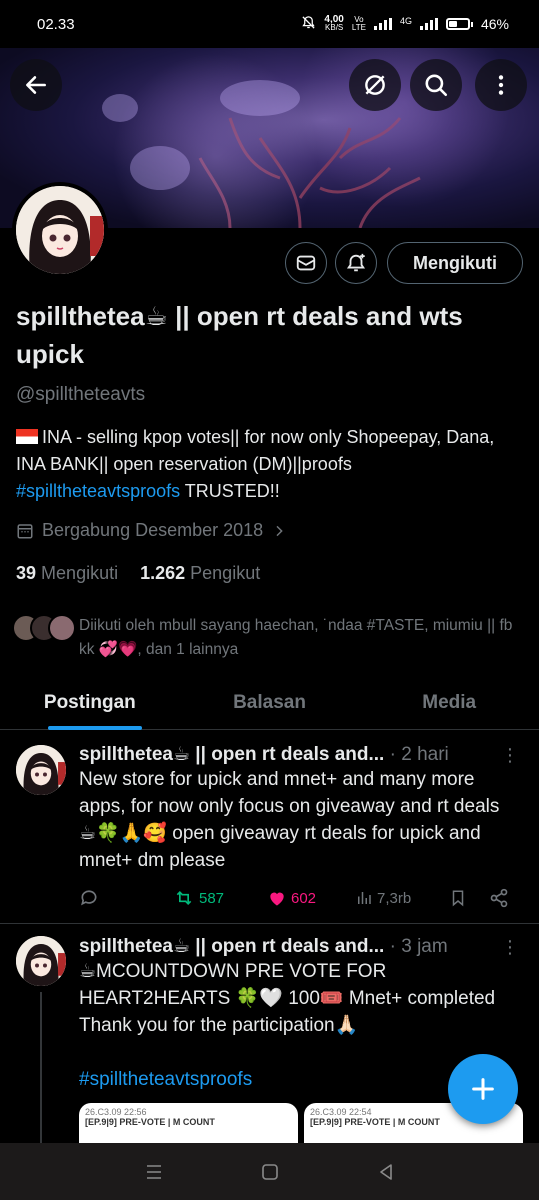 Image resolution: width=539 pixels, height=1200 pixels. I want to click on notify-button, so click(356, 263).